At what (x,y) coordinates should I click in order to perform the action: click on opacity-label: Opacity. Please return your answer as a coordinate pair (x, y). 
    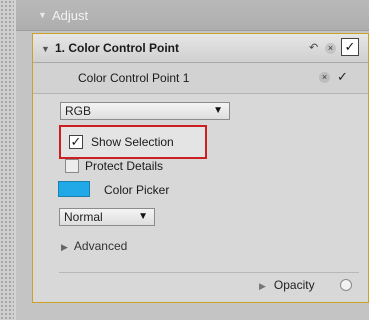
    Looking at the image, I should click on (294, 285).